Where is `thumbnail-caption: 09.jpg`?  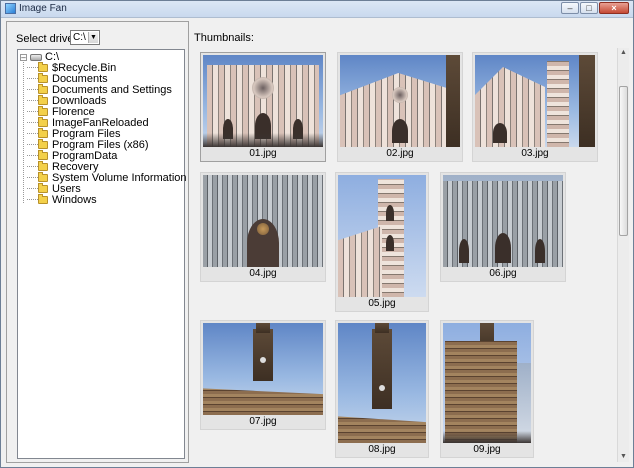 thumbnail-caption: 09.jpg is located at coordinates (487, 449).